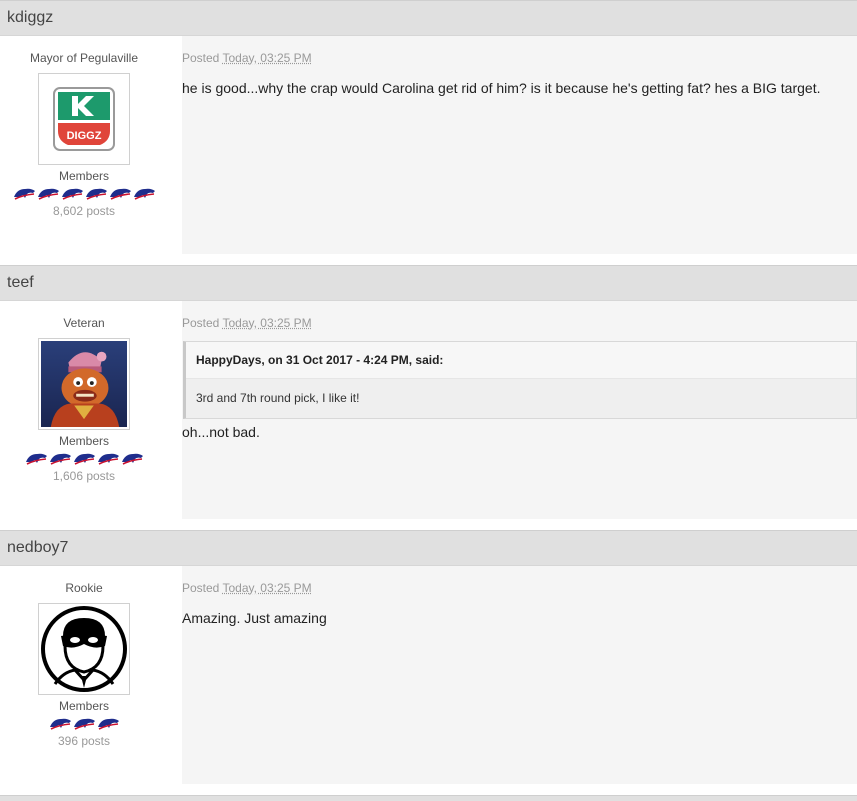 The height and width of the screenshot is (801, 857). What do you see at coordinates (84, 211) in the screenshot?
I see `post-count: 8,602 posts` at bounding box center [84, 211].